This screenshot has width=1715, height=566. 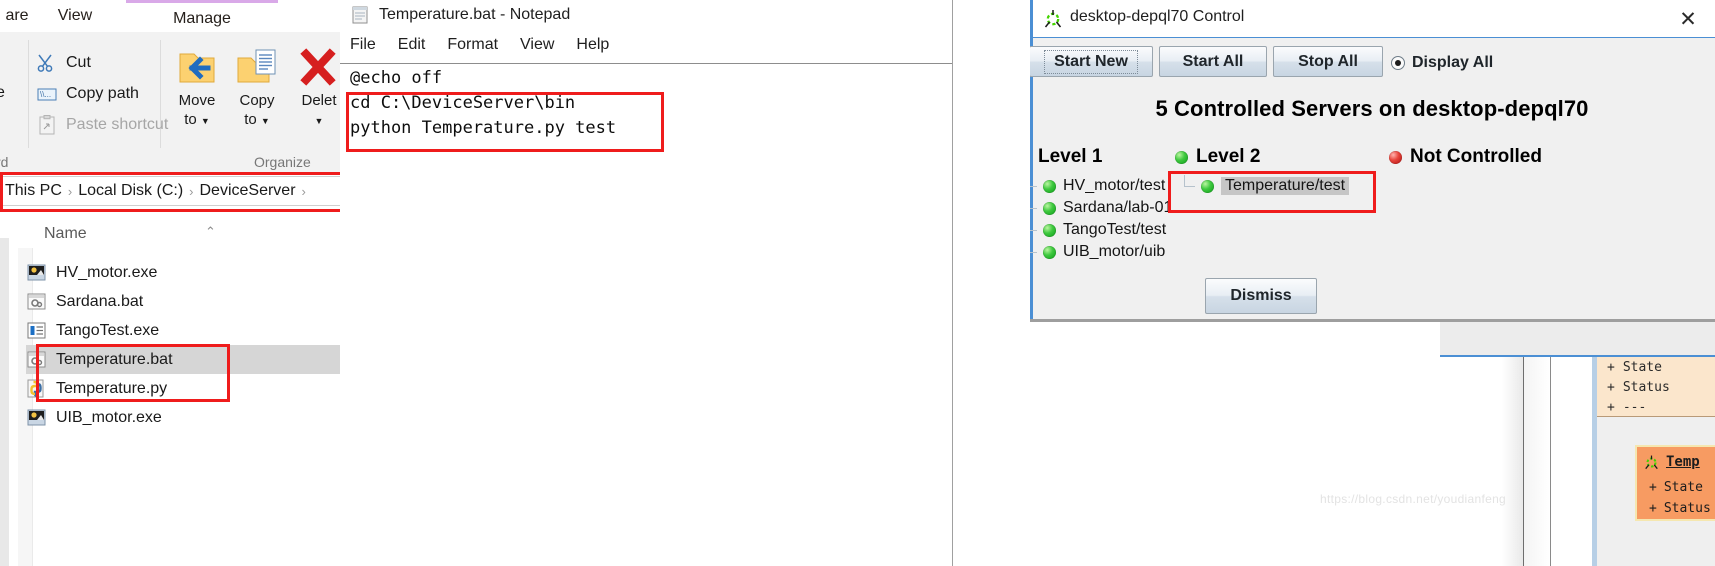 I want to click on notepad-icon, so click(x=360, y=15).